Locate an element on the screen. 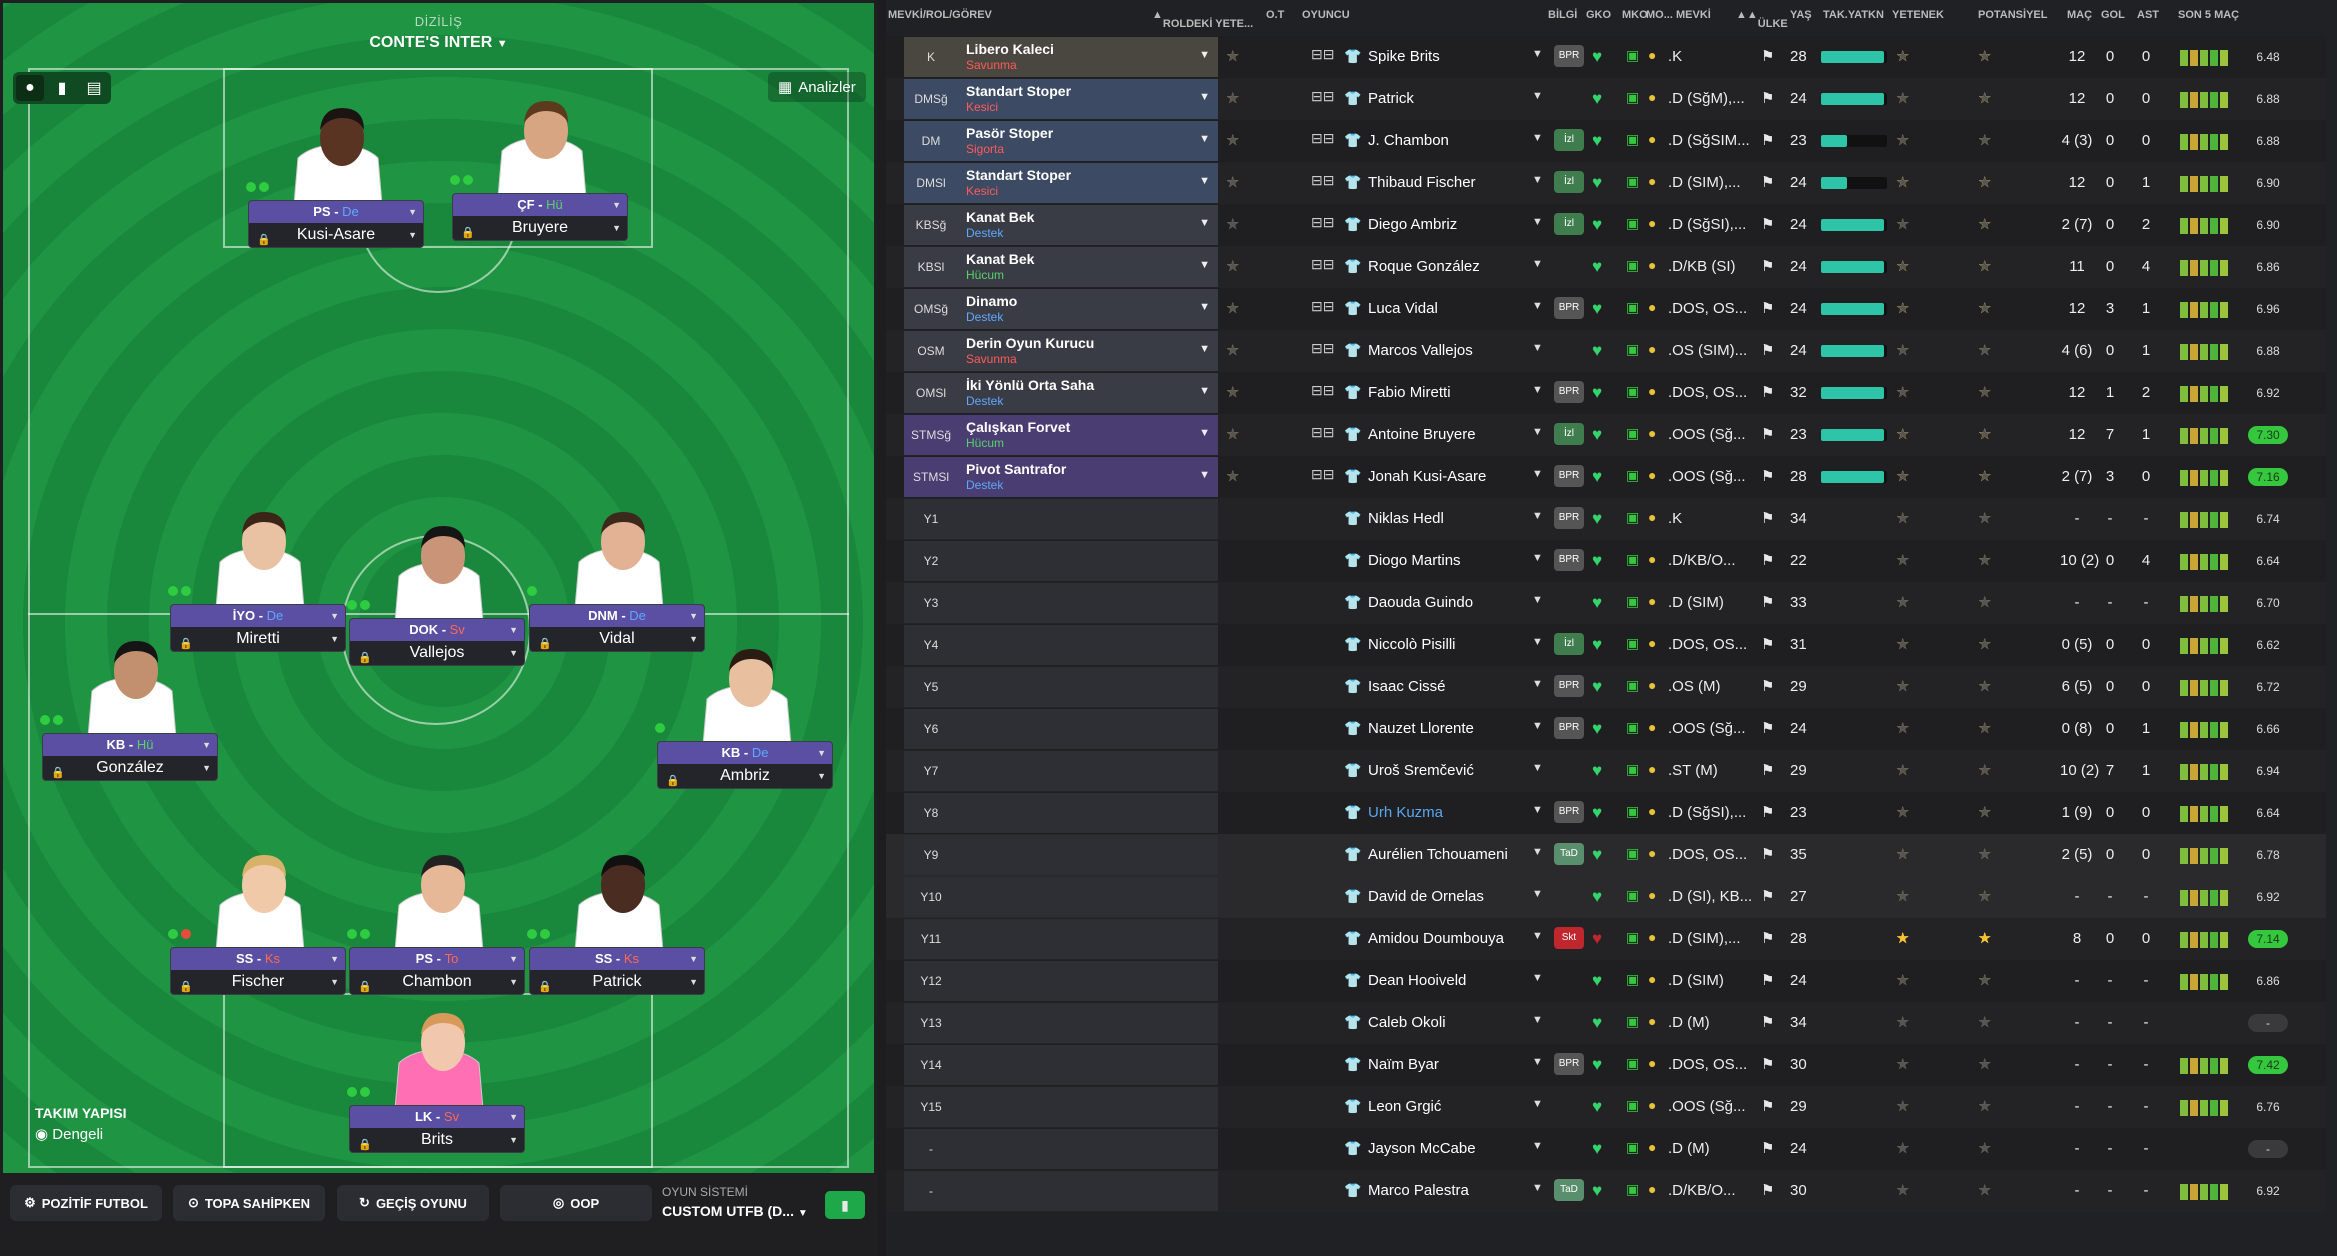 This screenshot has width=2337, height=1256. role-selector: İki Yönlü Orta Saha Destek ▼ is located at coordinates (1088, 393).